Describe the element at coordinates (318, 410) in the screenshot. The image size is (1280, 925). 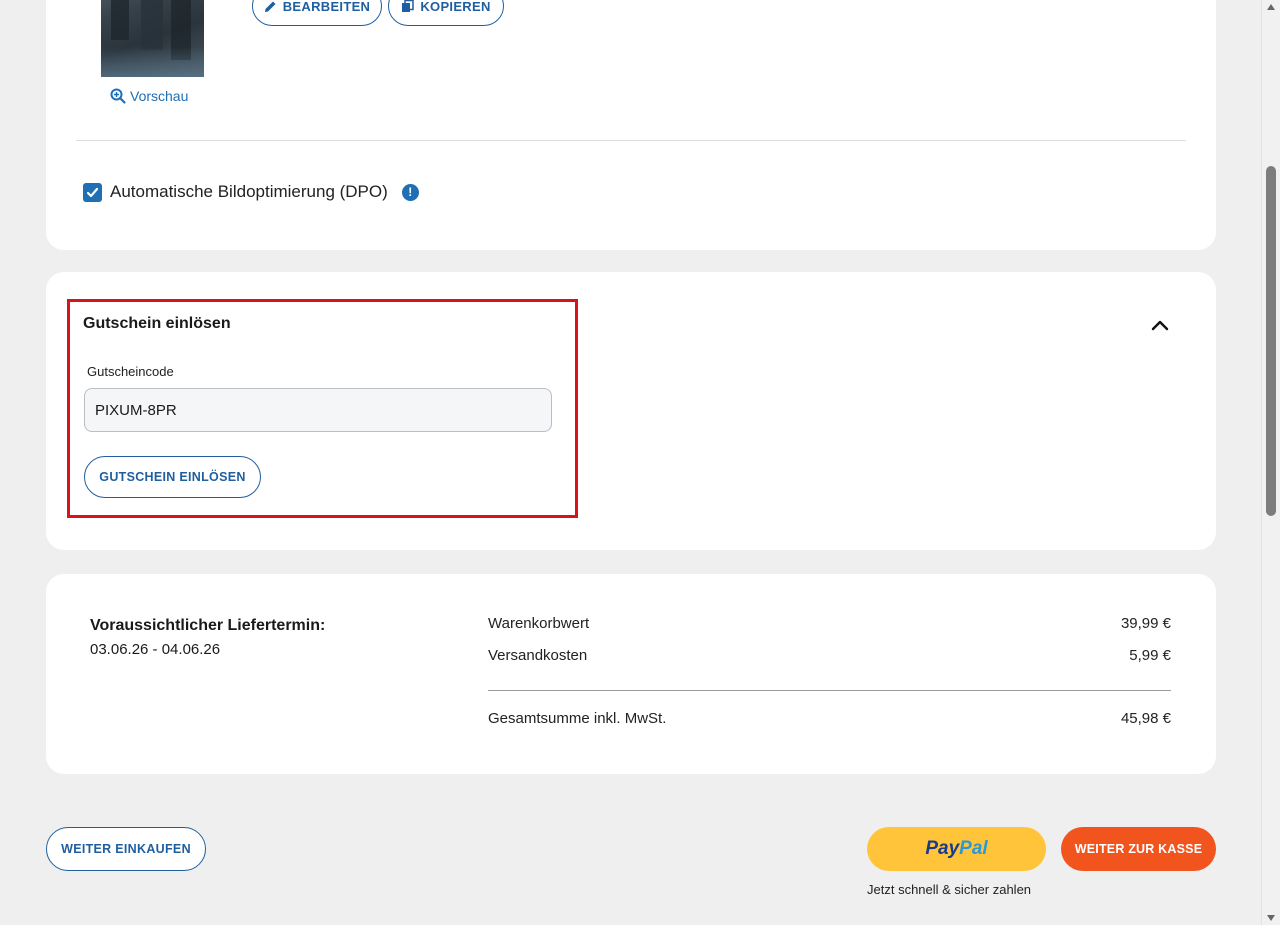
I see `coupon-code-input` at that location.